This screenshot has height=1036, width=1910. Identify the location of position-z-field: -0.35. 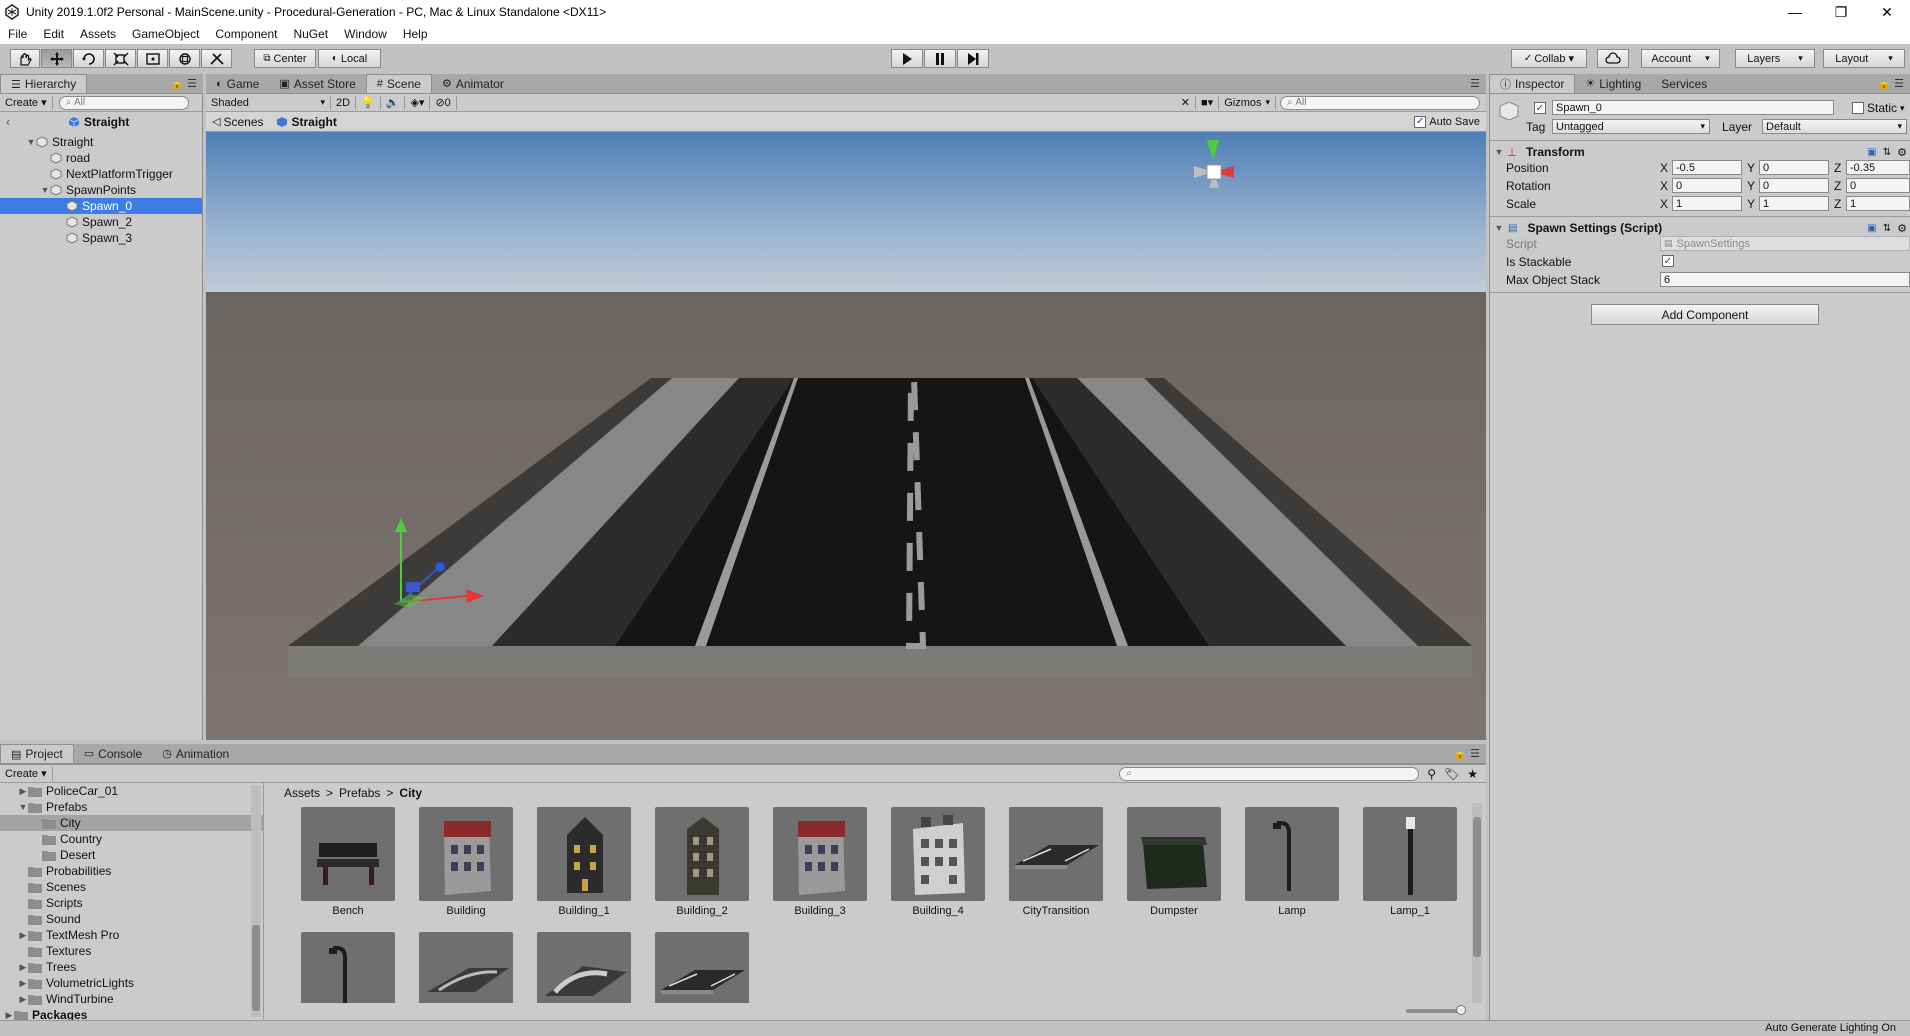
(1878, 167).